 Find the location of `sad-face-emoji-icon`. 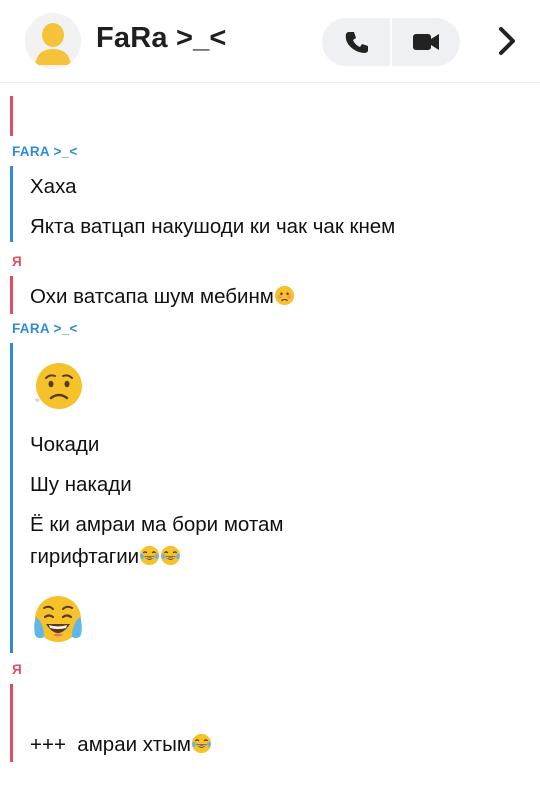

sad-face-emoji-icon is located at coordinates (58, 387).